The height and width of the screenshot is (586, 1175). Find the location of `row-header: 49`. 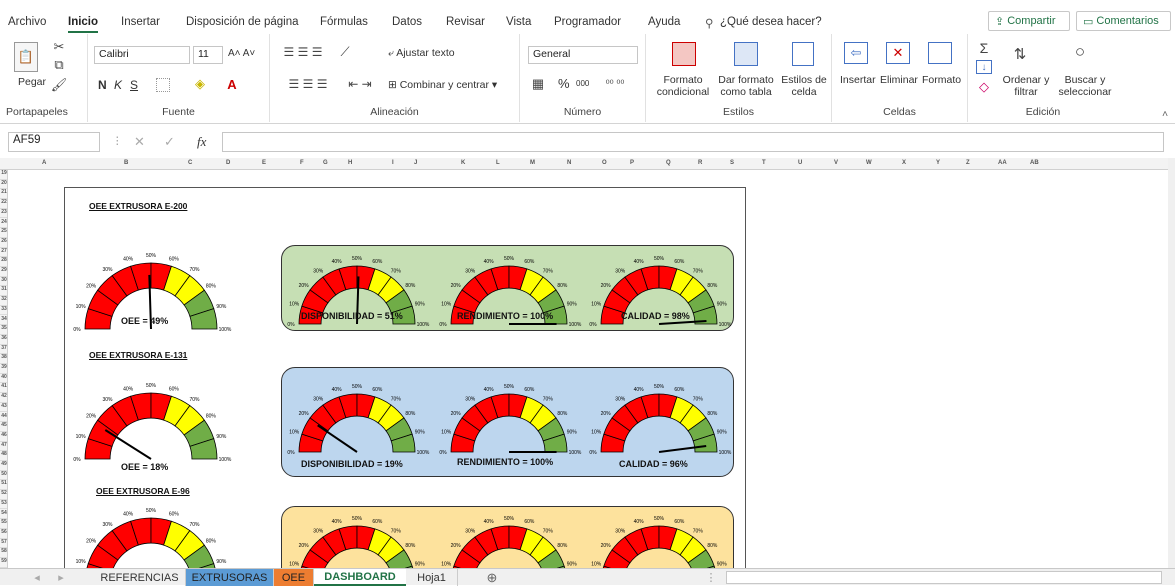

row-header: 49 is located at coordinates (3, 466).